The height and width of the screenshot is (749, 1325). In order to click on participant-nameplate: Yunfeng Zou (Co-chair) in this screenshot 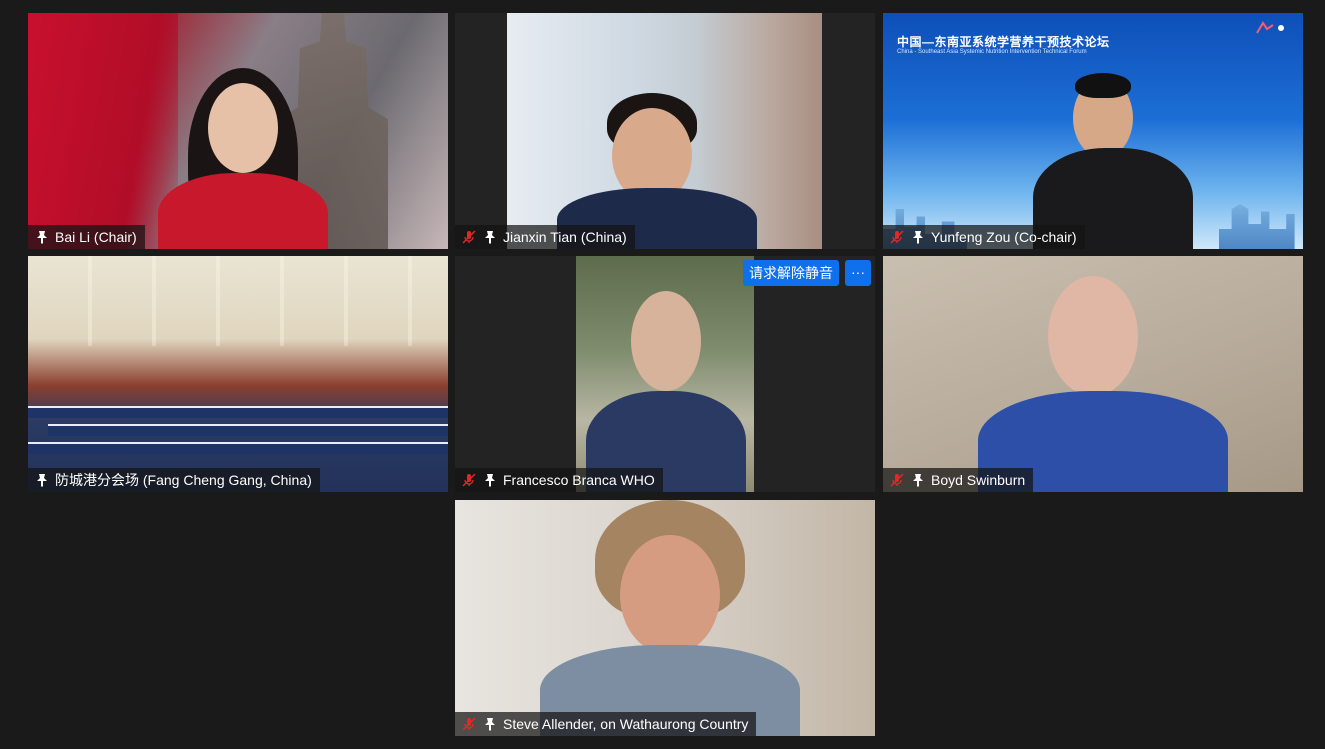, I will do `click(984, 237)`.